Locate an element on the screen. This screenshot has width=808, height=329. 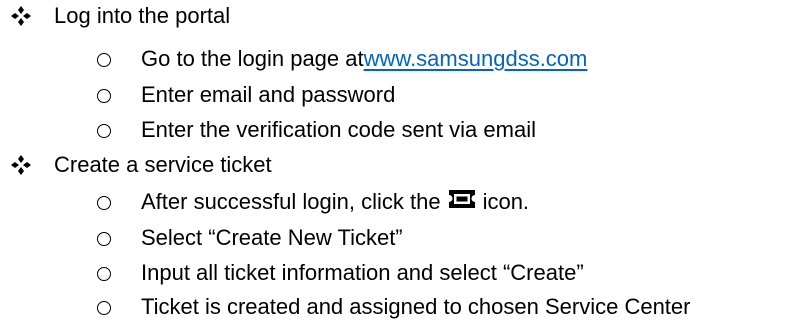
list-item-text: Enter email and password is located at coordinates (268, 94).